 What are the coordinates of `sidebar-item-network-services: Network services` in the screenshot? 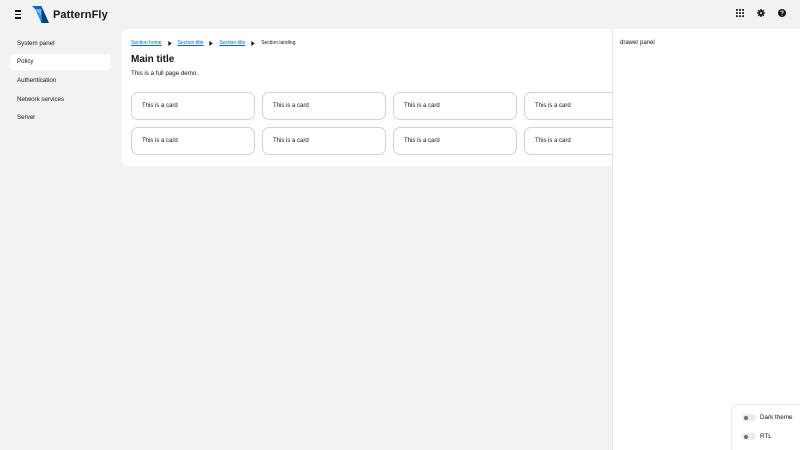 It's located at (60, 99).